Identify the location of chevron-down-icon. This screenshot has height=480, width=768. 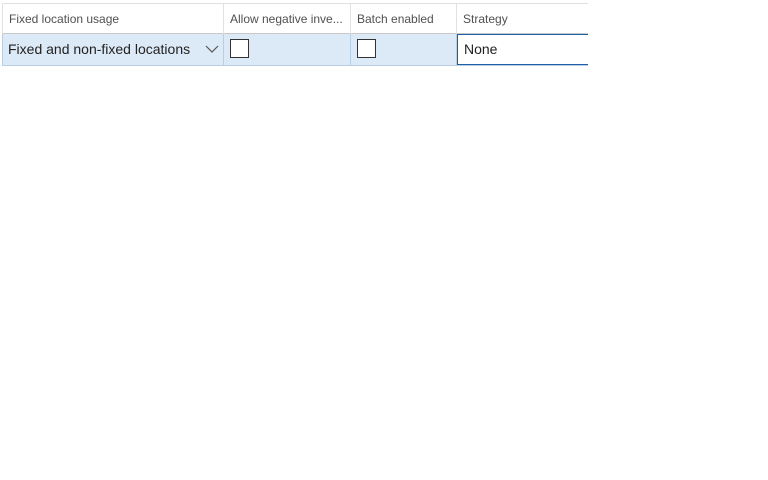
(212, 49).